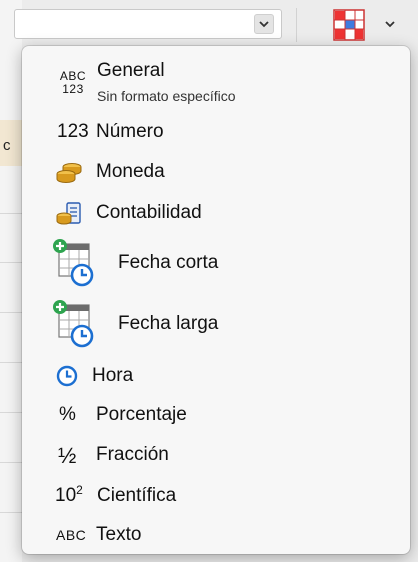  I want to click on spreadsheet-cell-text: c, so click(7, 145).